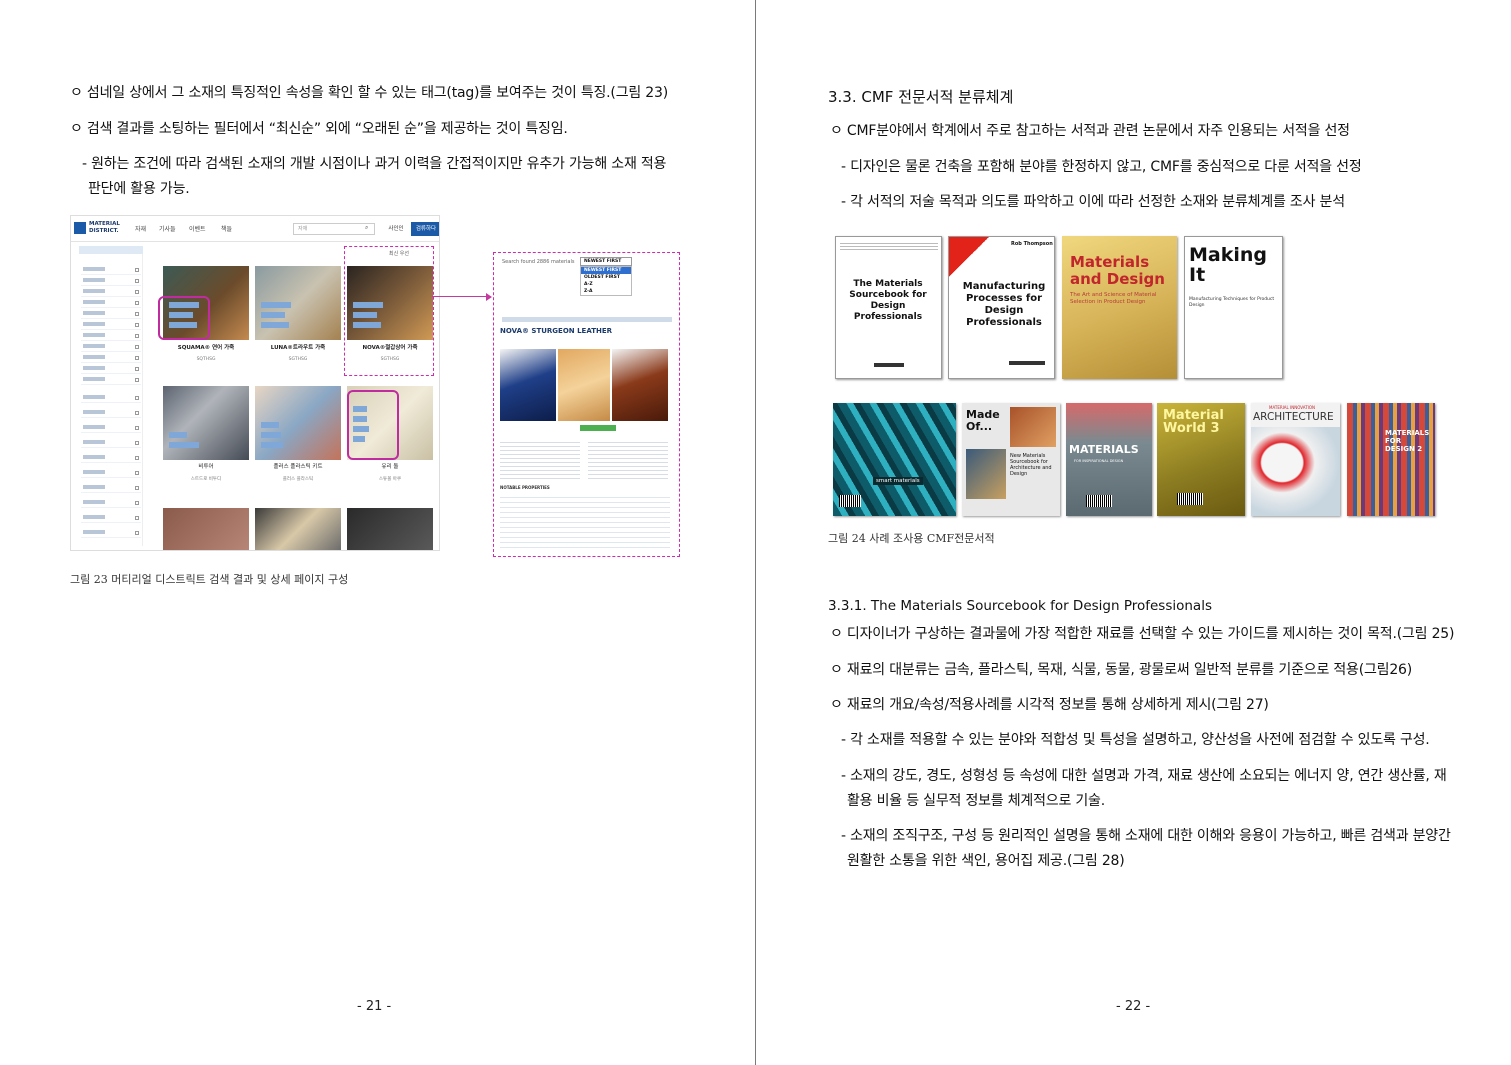 Image resolution: width=1511 pixels, height=1065 pixels. Describe the element at coordinates (206, 423) in the screenshot. I see `thumb-bitour` at that location.